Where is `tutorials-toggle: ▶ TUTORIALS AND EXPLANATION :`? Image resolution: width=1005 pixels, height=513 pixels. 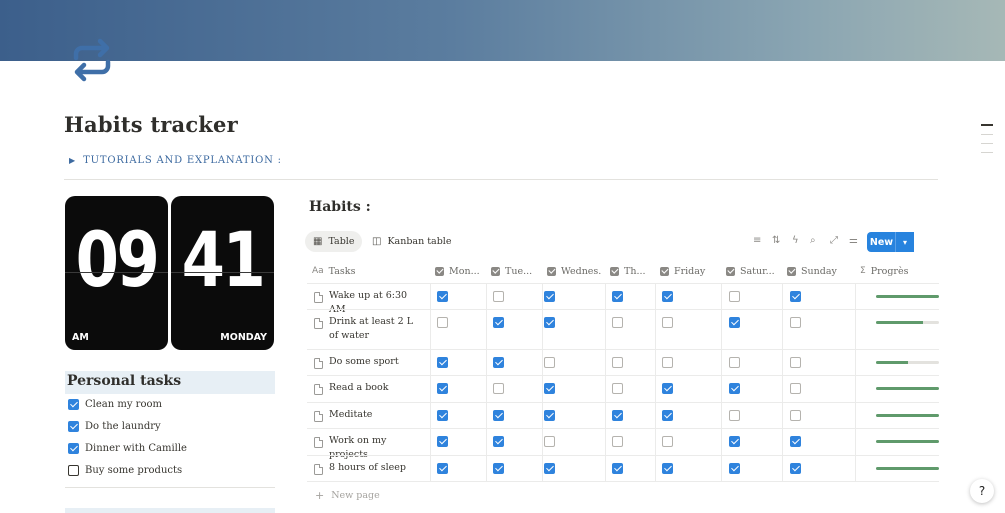 tutorials-toggle: ▶ TUTORIALS AND EXPLANATION : is located at coordinates (175, 160).